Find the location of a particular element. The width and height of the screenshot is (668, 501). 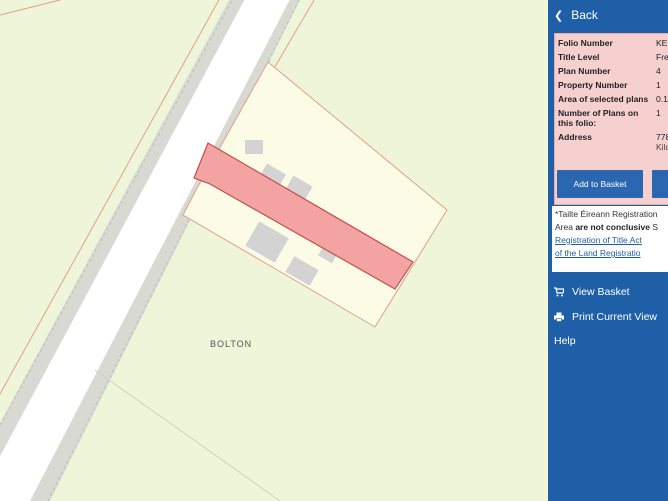

info-key: Title Level is located at coordinates (579, 57).